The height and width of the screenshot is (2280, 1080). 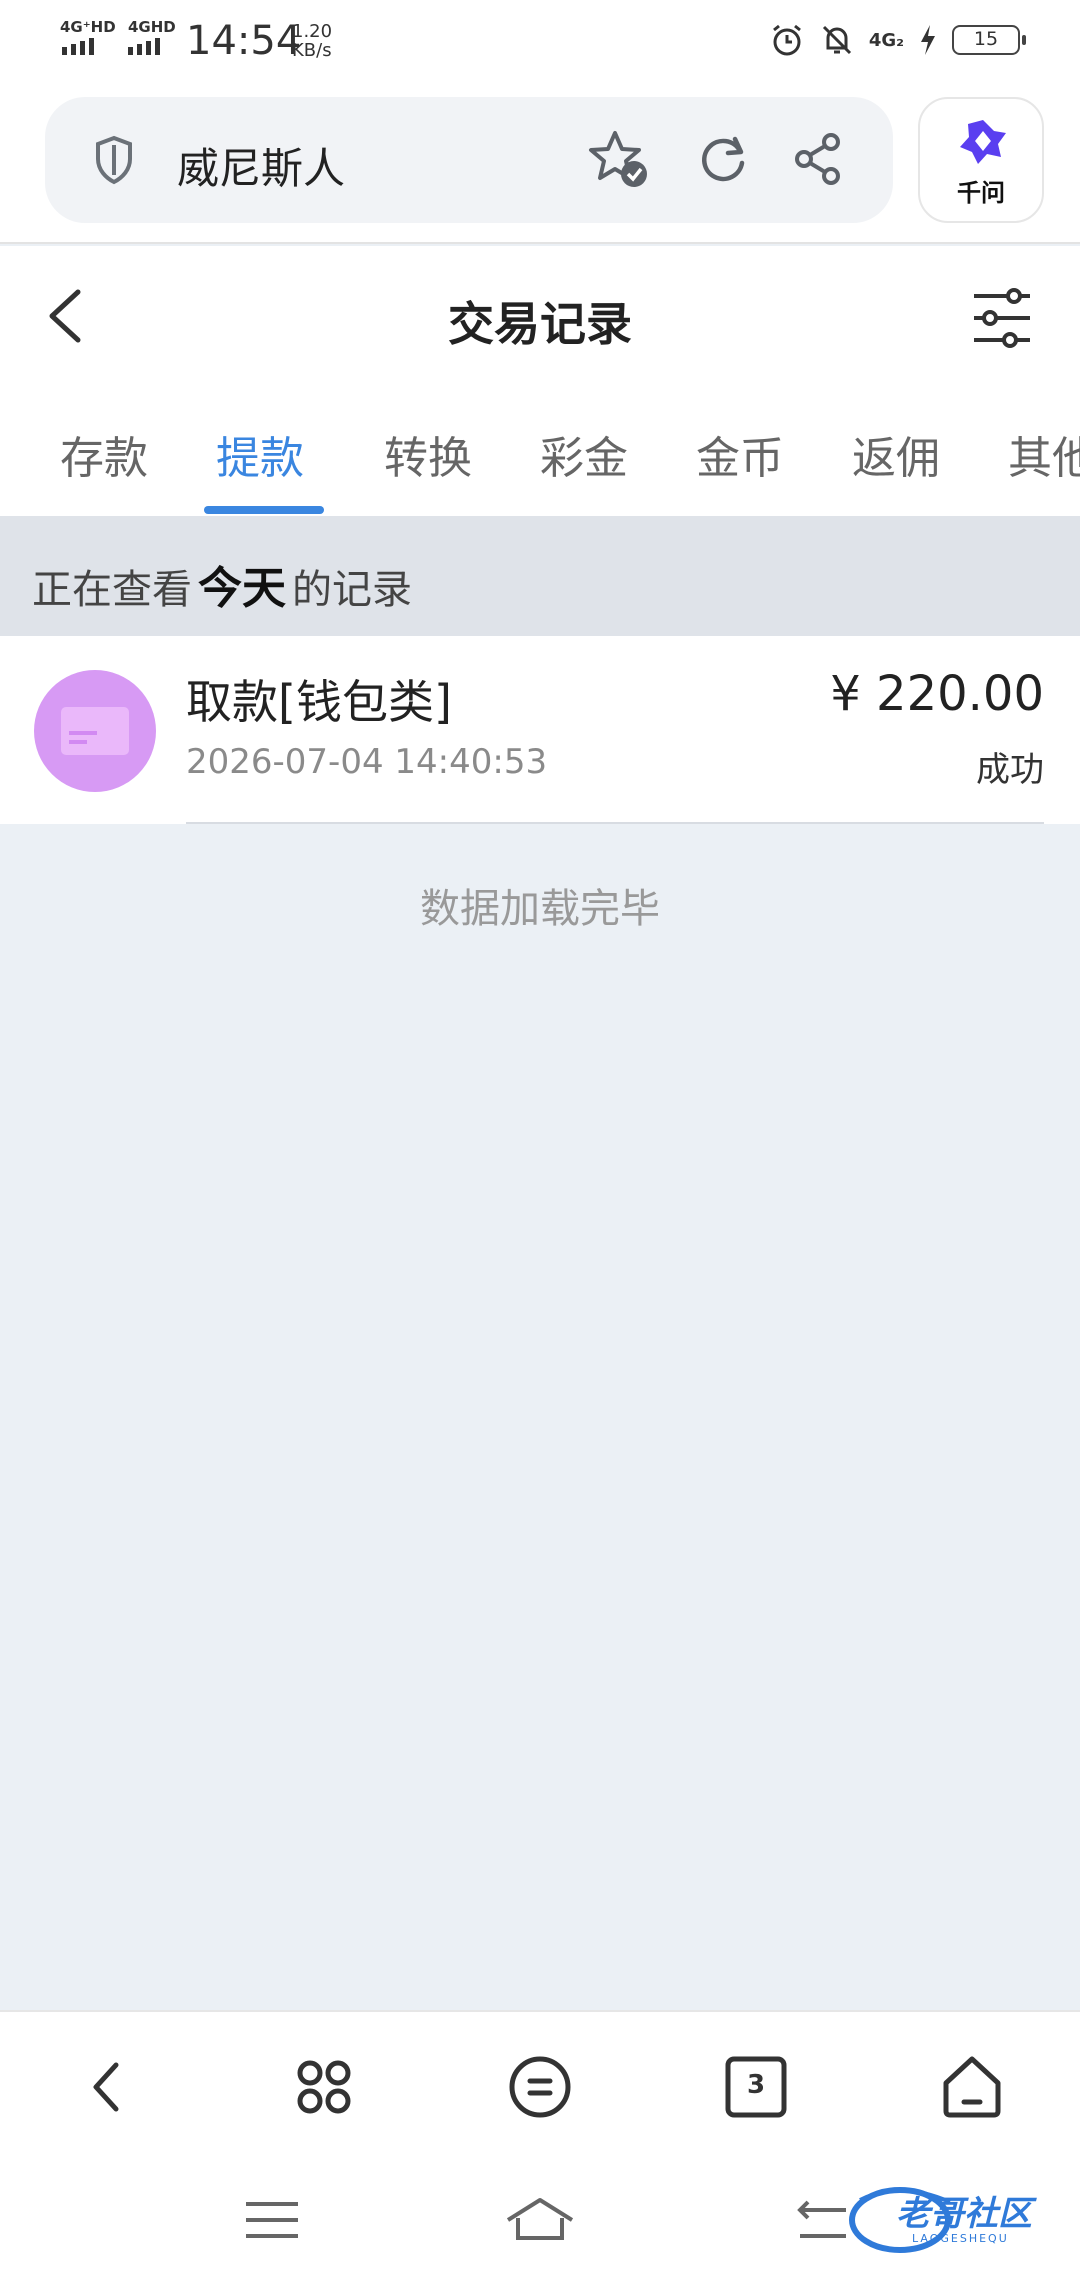 I want to click on ai-assistant-label: 千问, so click(x=981, y=193).